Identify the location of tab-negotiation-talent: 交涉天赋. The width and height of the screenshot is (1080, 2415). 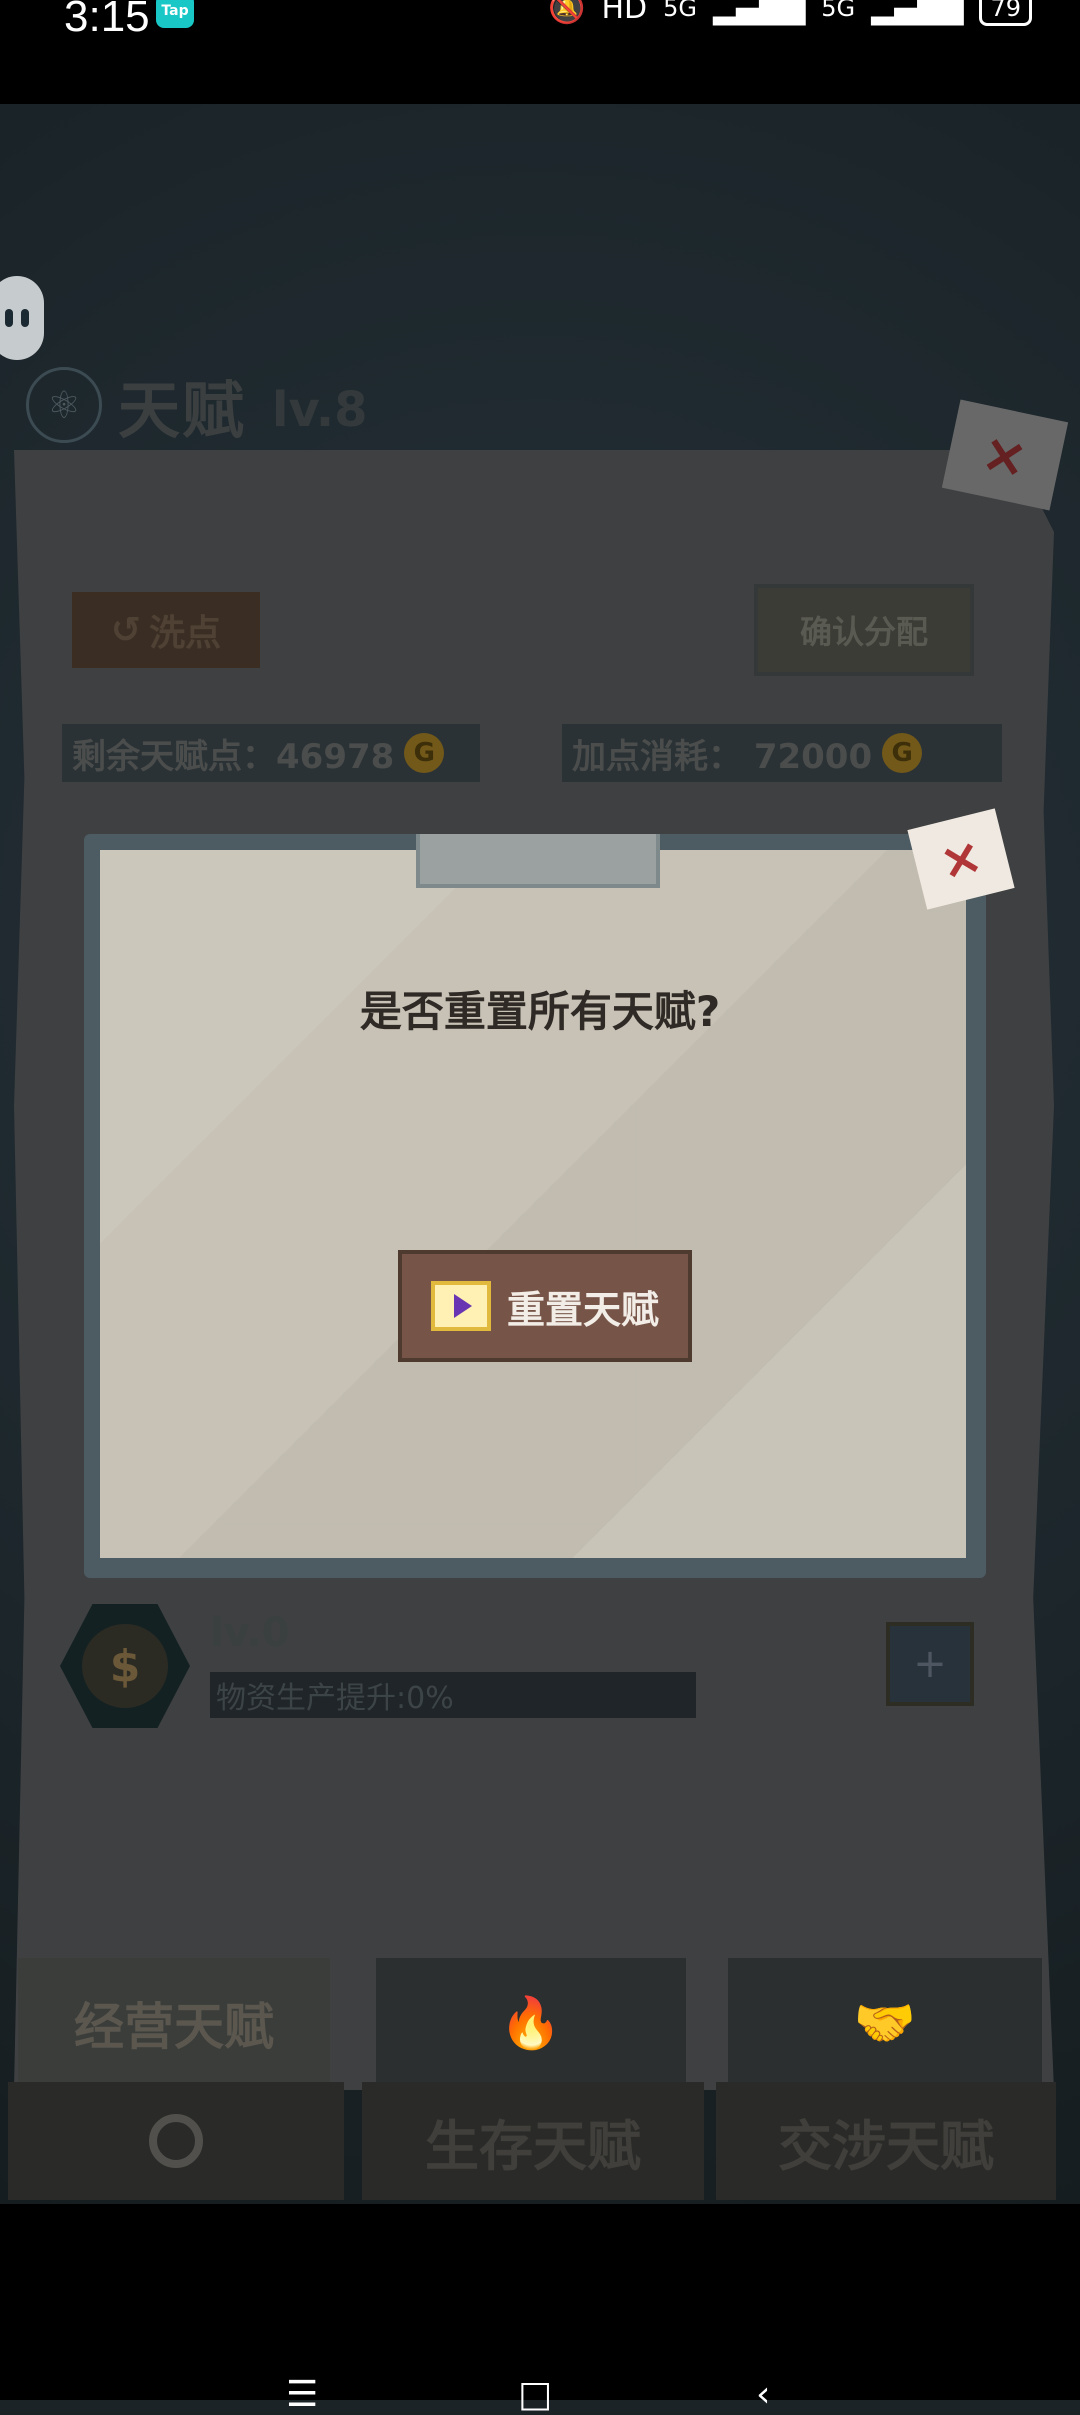
(886, 2141).